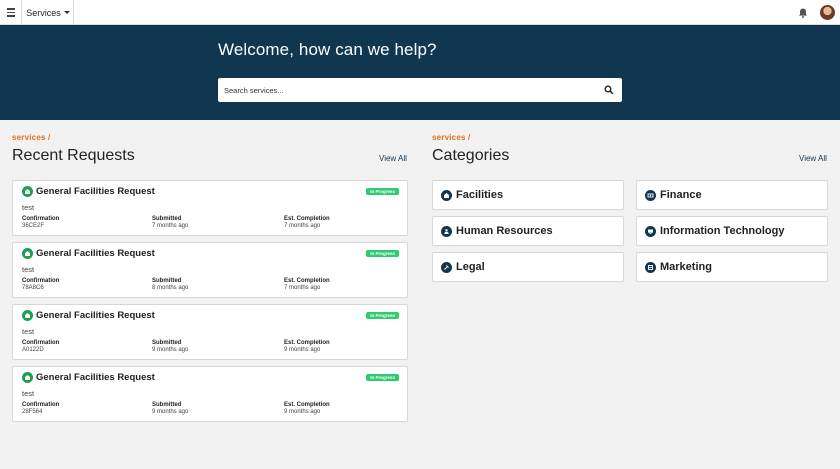  I want to click on legal-icon, so click(446, 267).